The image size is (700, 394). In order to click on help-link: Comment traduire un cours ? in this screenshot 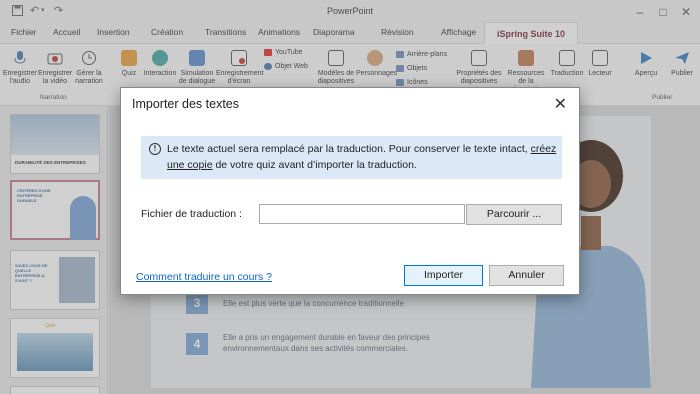, I will do `click(204, 277)`.